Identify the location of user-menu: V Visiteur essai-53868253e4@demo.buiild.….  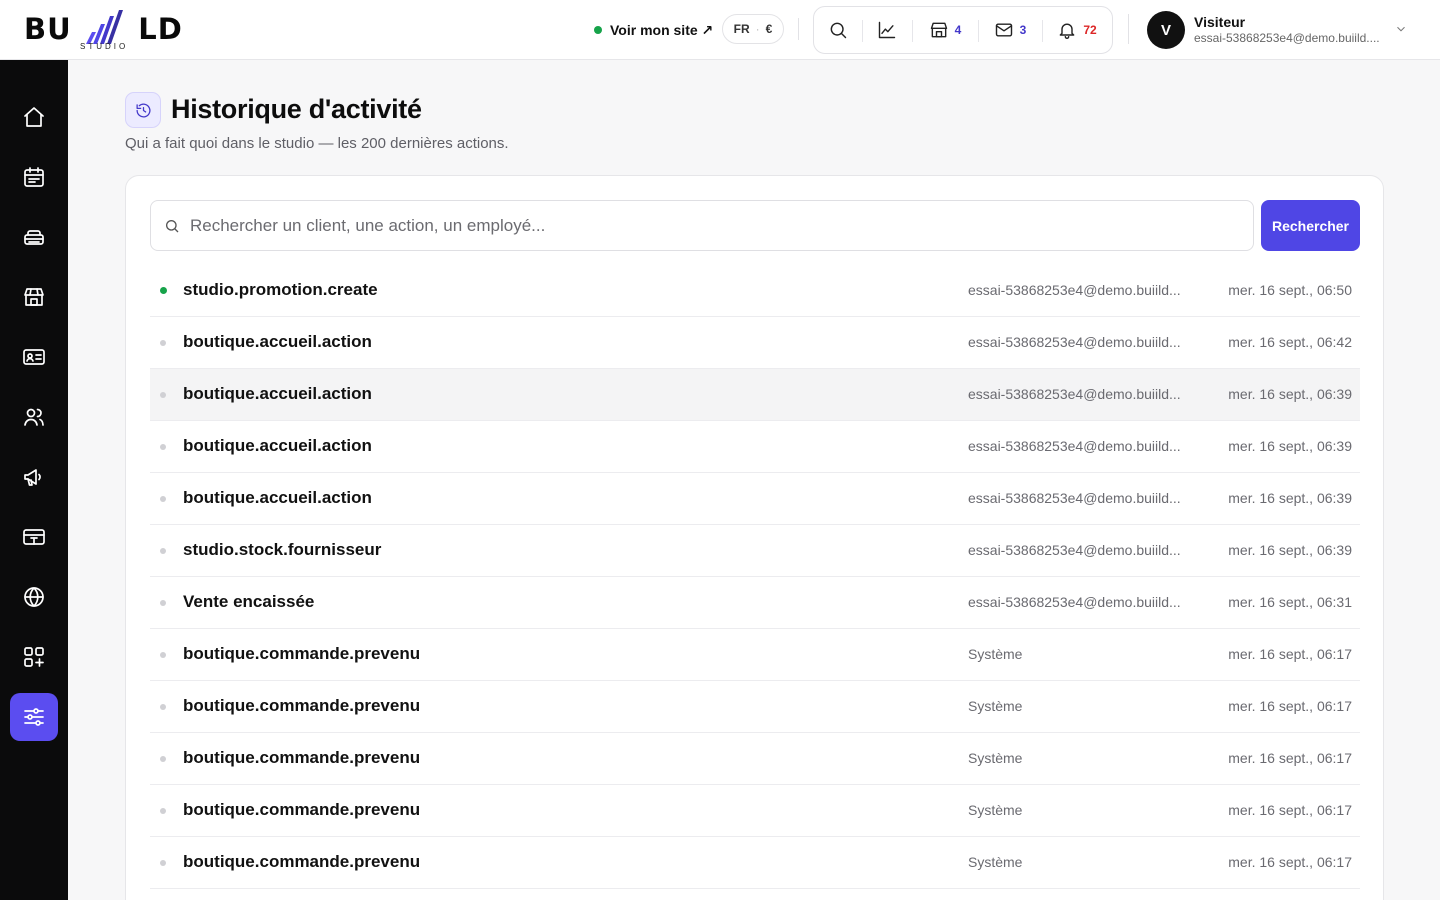
(1284, 30).